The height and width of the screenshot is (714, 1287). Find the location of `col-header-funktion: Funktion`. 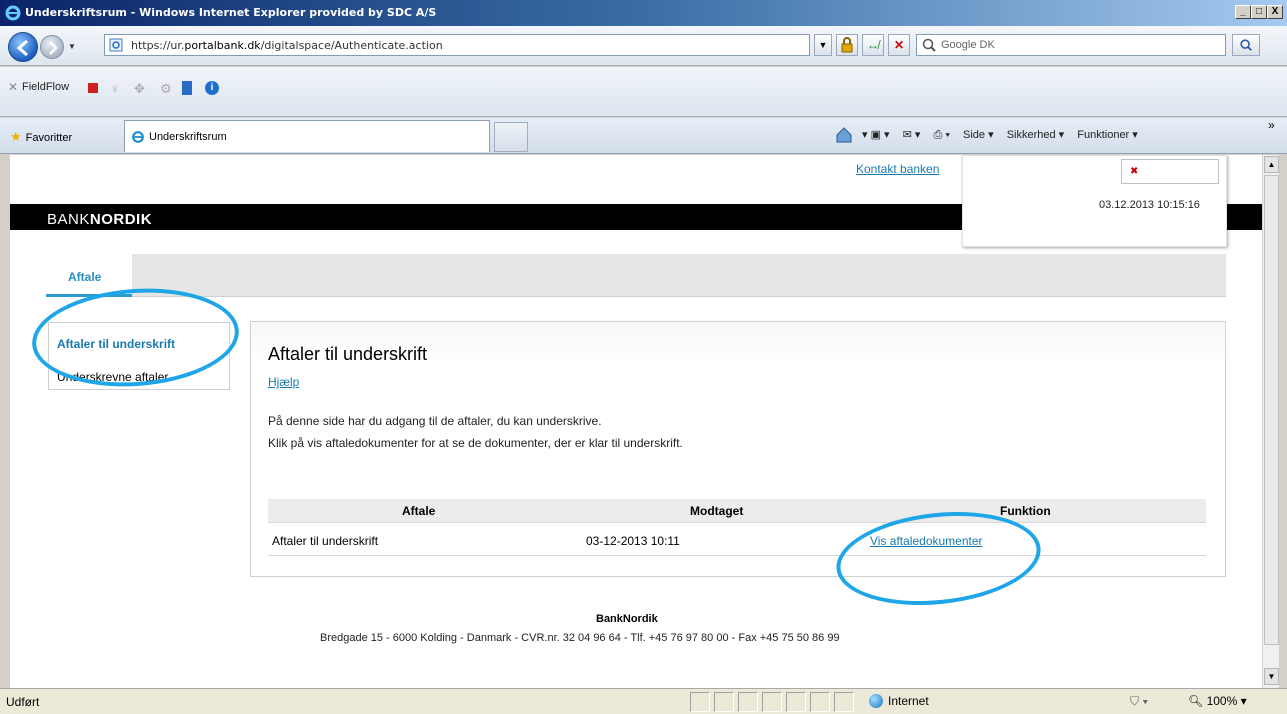

col-header-funktion: Funktion is located at coordinates (1025, 511).